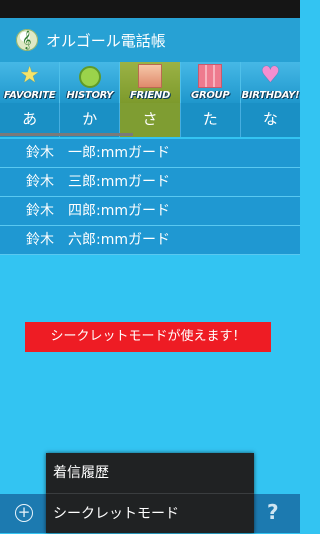 This screenshot has height=534, width=320. What do you see at coordinates (211, 120) in the screenshot?
I see `kana-tab-ta: た` at bounding box center [211, 120].